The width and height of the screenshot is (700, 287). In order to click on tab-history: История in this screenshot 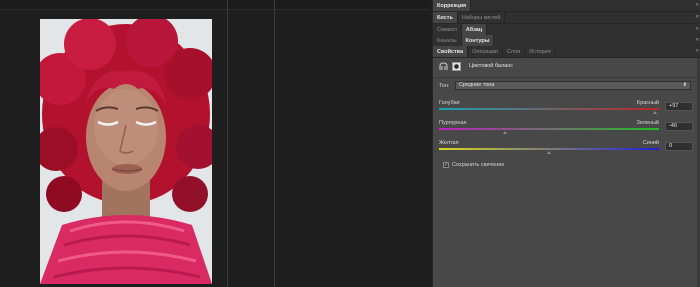, I will do `click(540, 51)`.